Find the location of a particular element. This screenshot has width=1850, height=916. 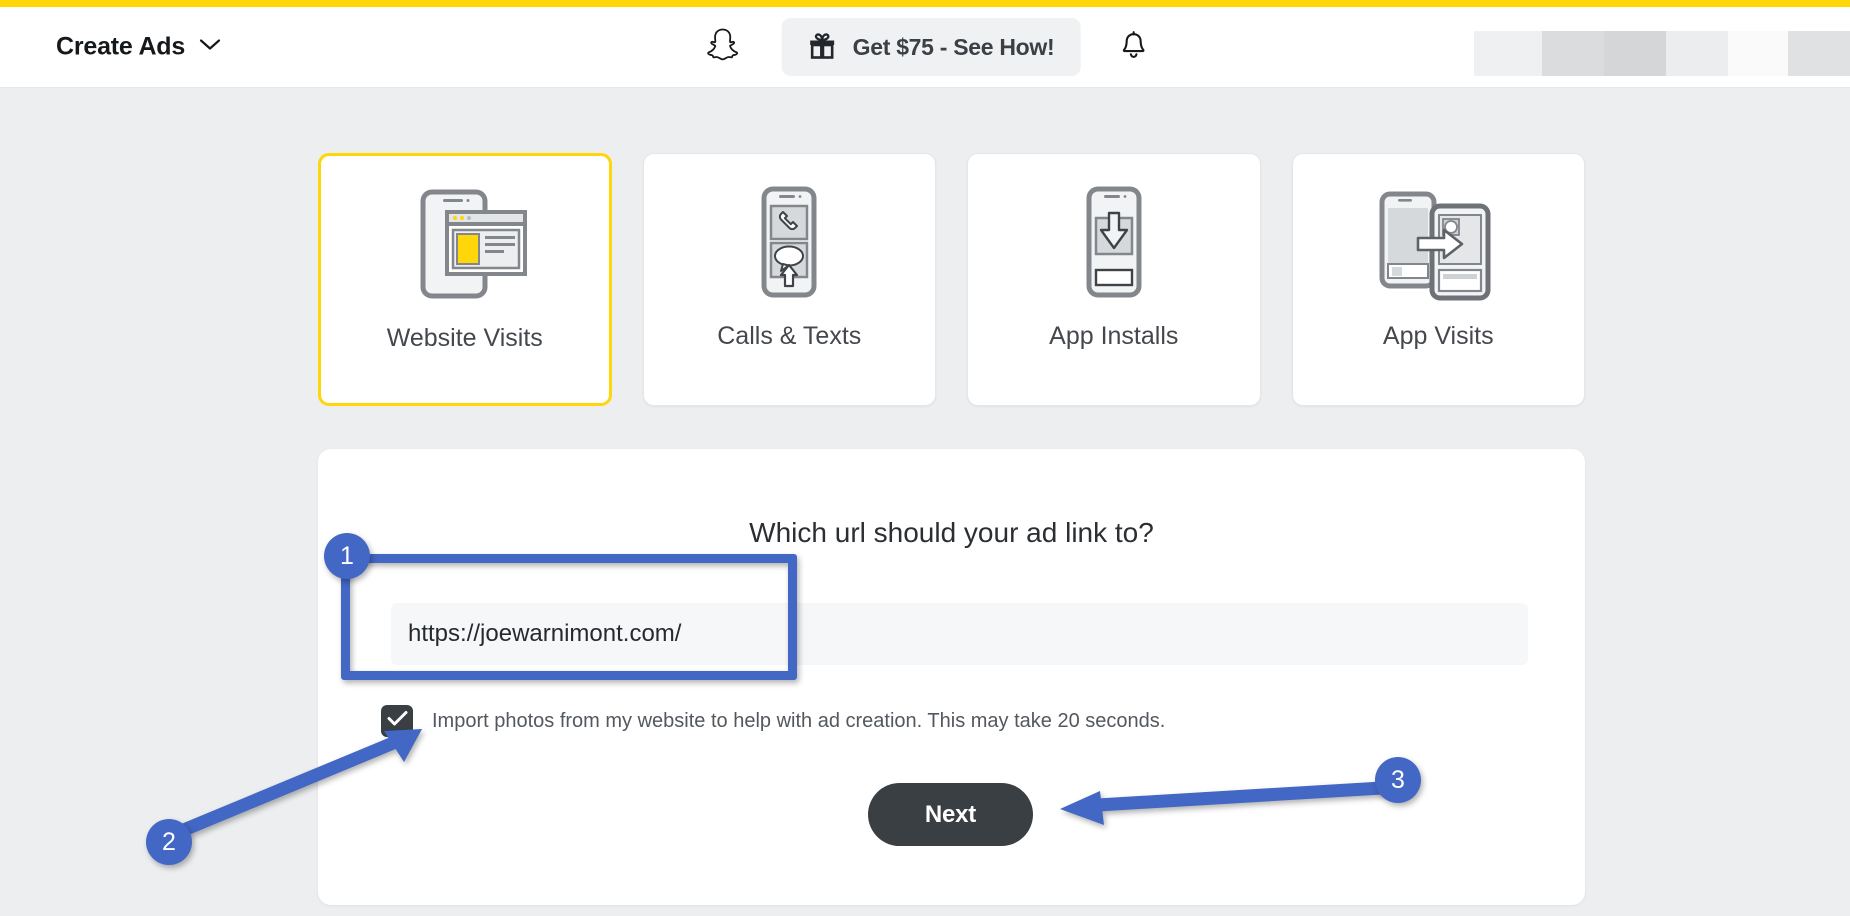

app-header: Create Ads Get $75 - See How! is located at coordinates (925, 47).